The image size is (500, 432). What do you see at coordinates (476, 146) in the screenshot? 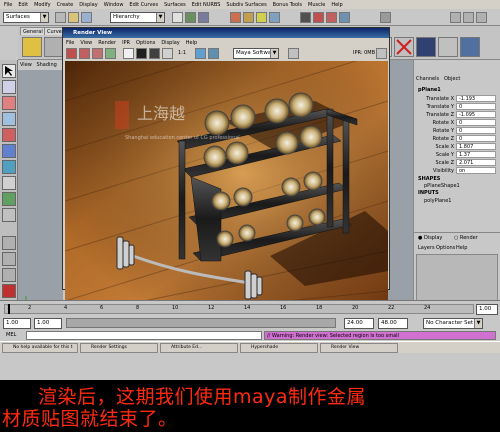
I see `attr-value: 1.807` at bounding box center [476, 146].